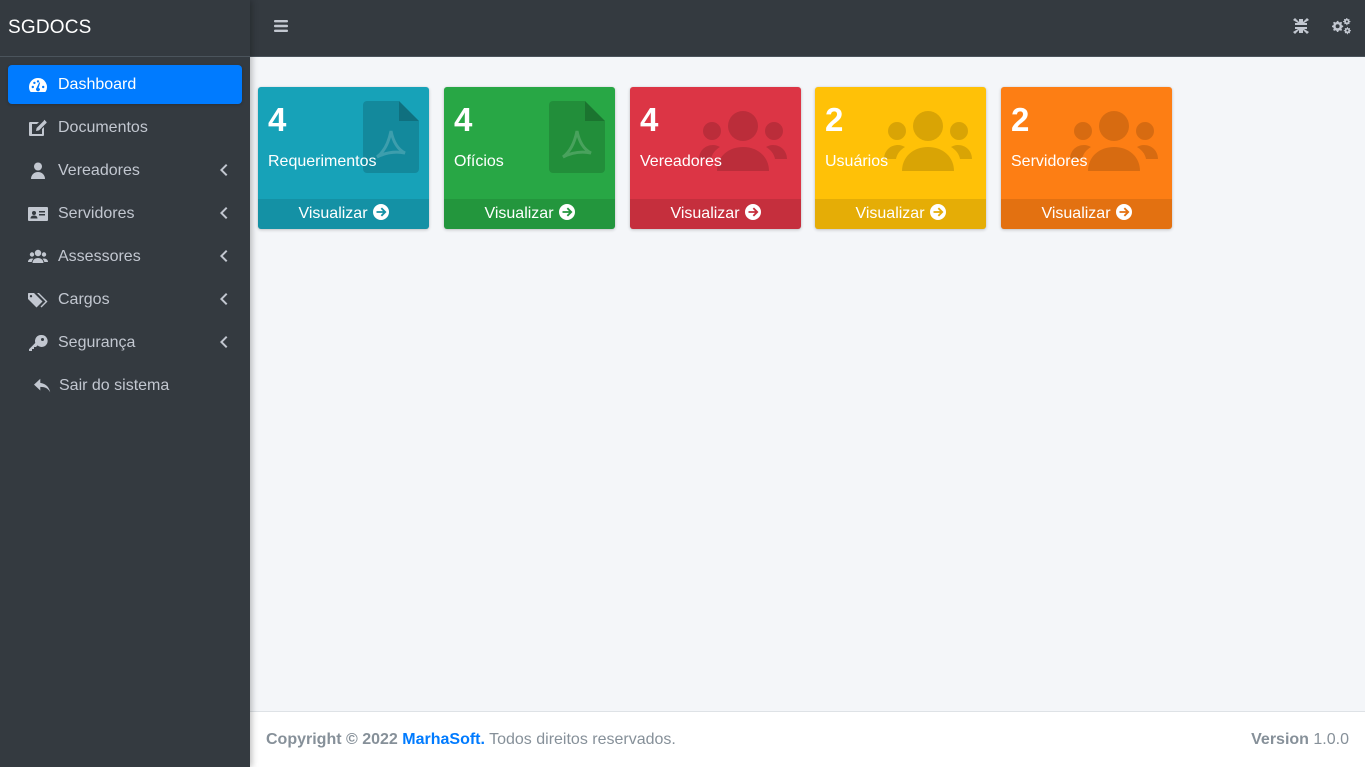 This screenshot has width=1365, height=767. Describe the element at coordinates (97, 84) in the screenshot. I see `sidebar-item-label: Dashboard` at that location.